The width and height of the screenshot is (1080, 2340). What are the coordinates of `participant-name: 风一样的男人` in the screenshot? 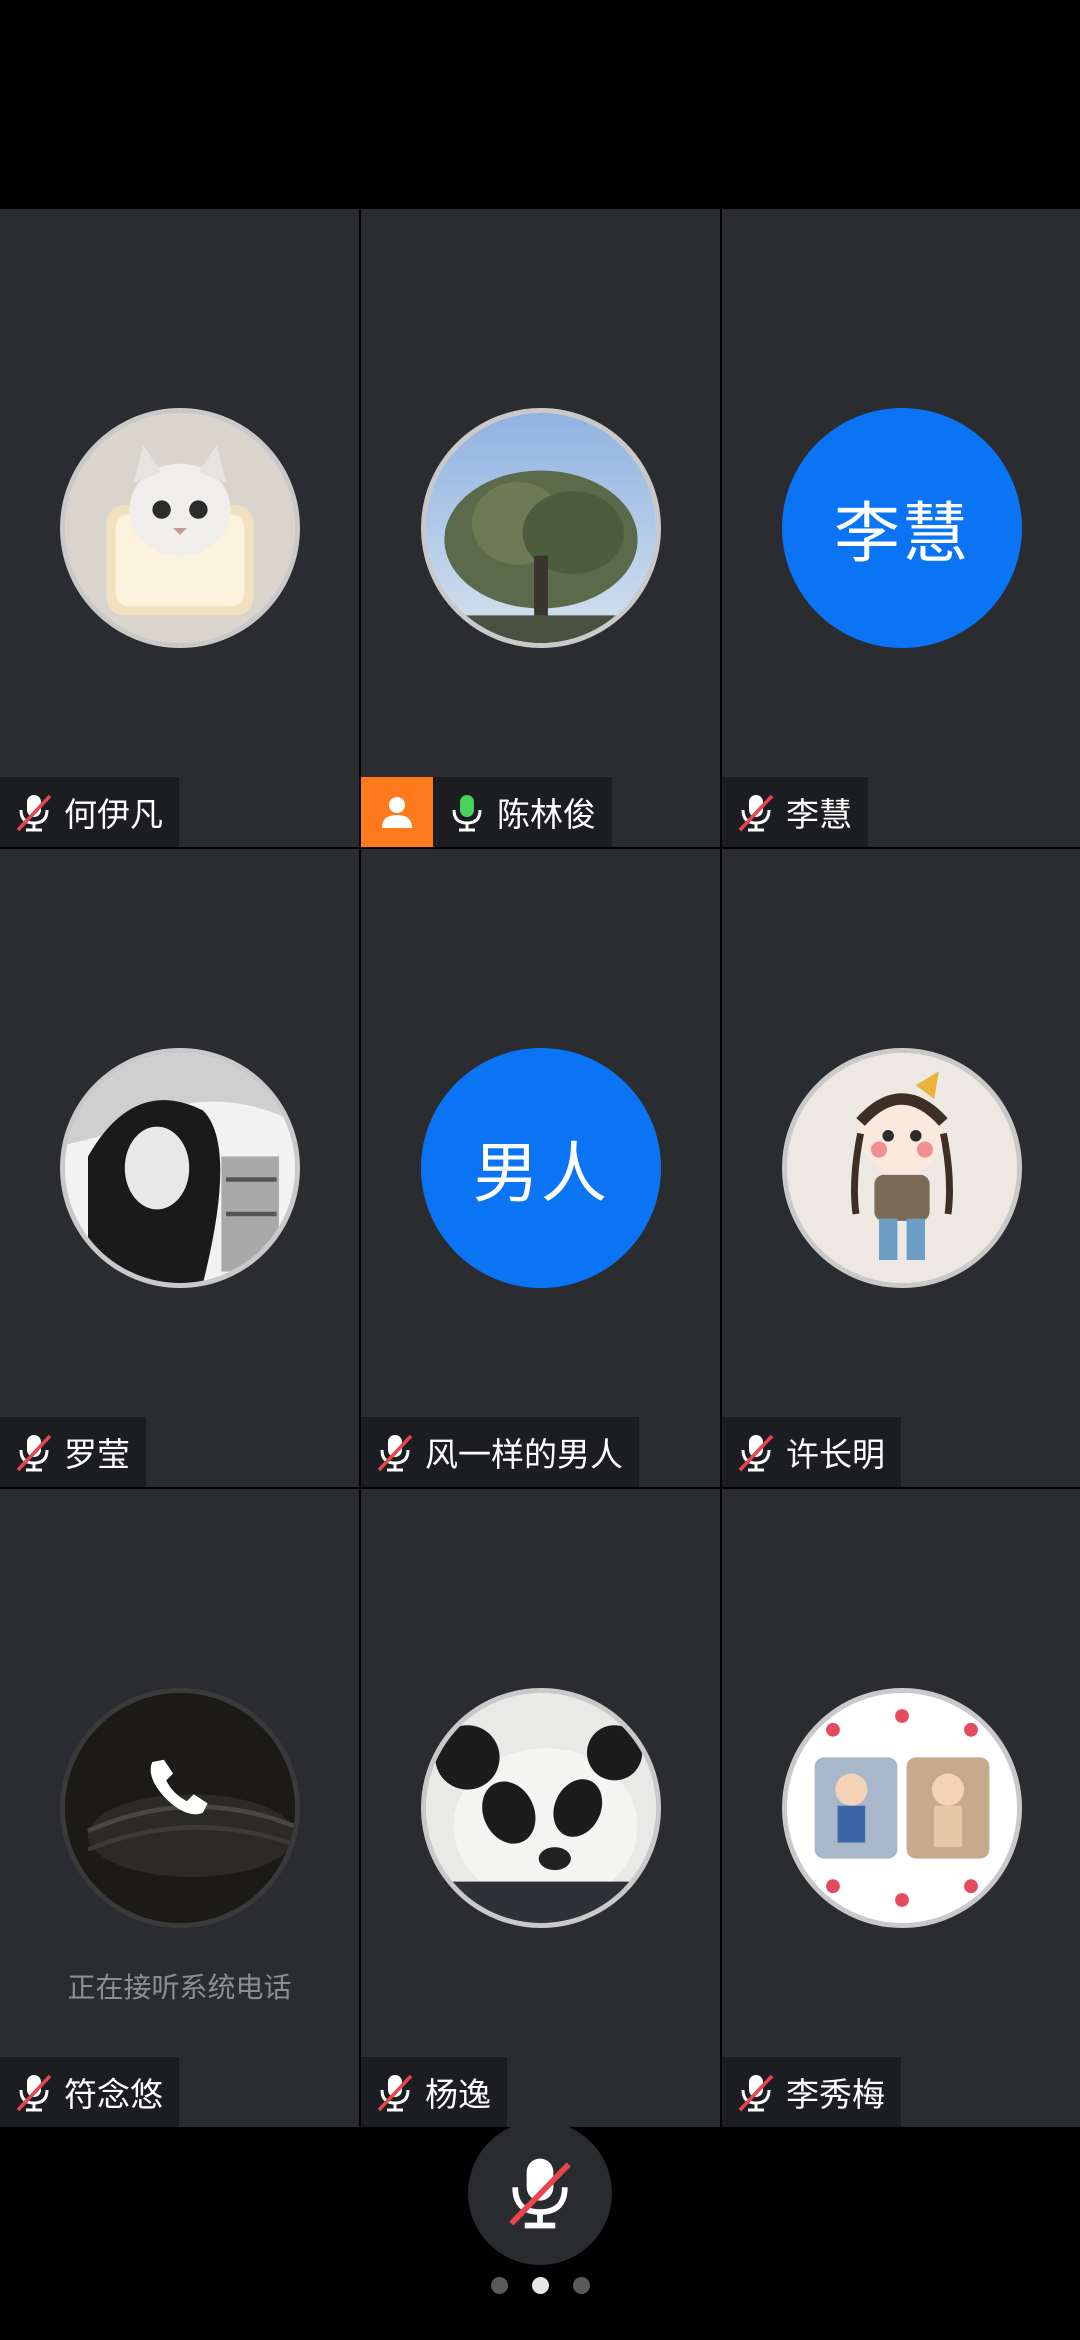 It's located at (524, 1454).